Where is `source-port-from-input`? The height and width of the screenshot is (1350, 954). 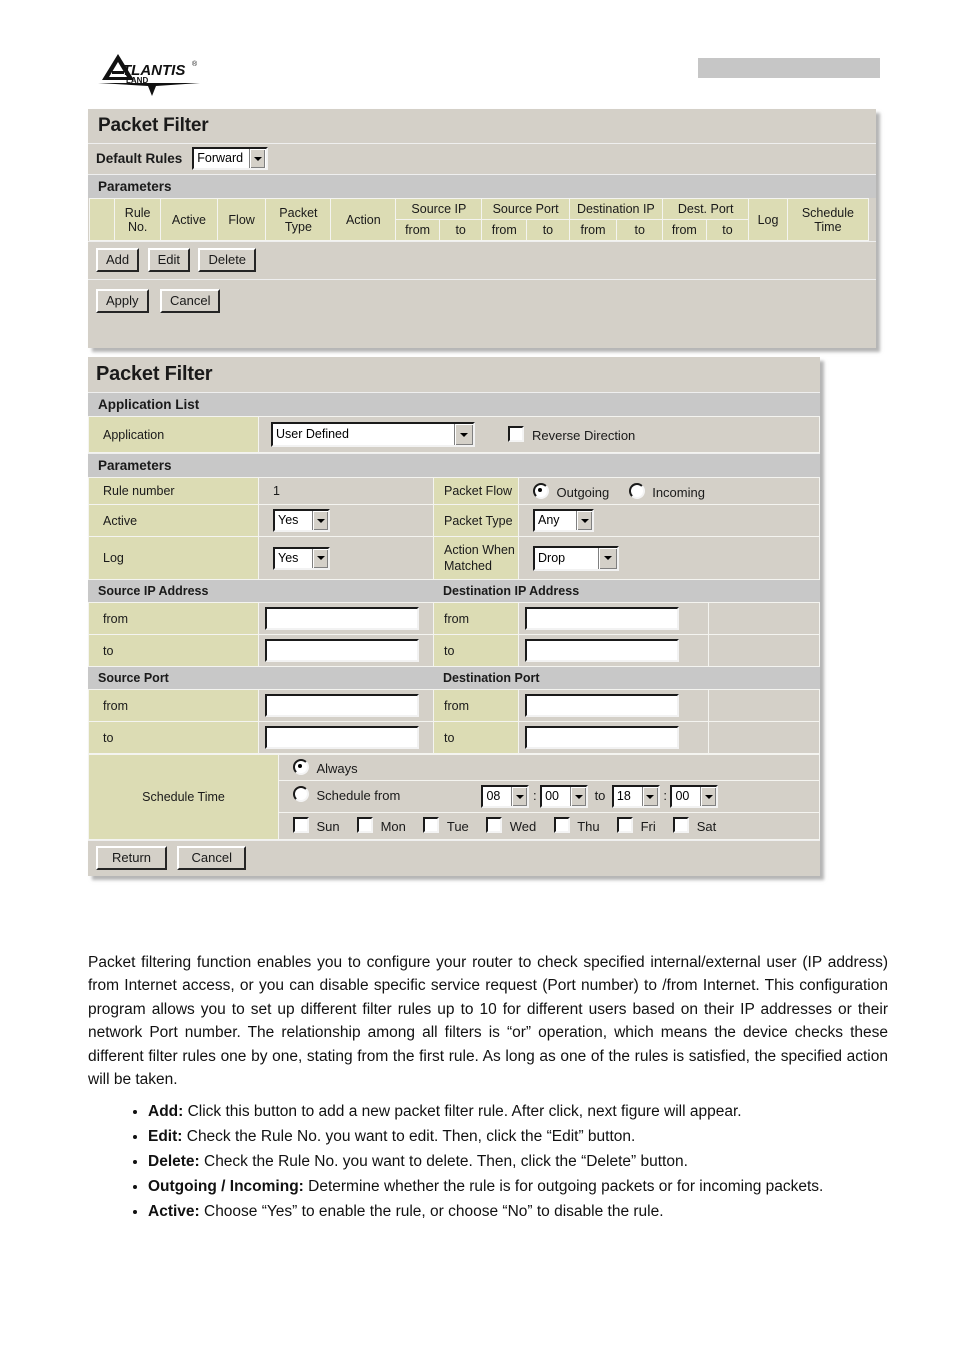 source-port-from-input is located at coordinates (342, 705).